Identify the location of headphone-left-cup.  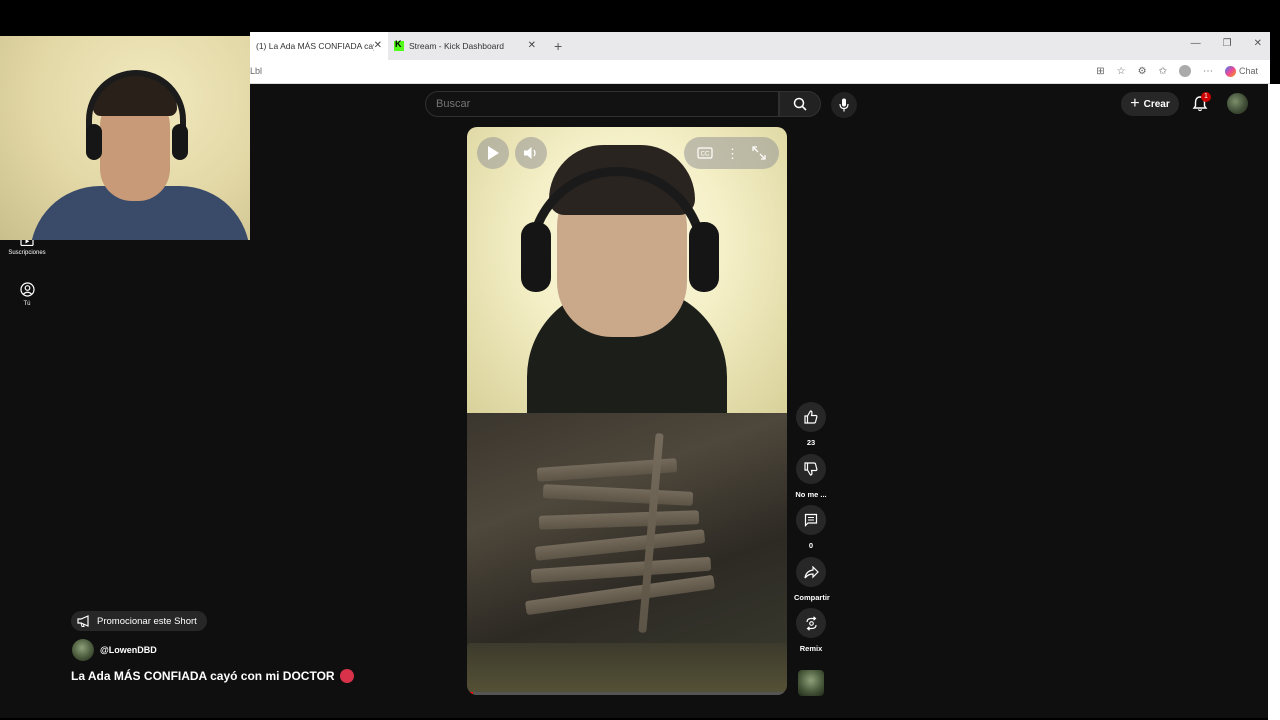
(536, 257).